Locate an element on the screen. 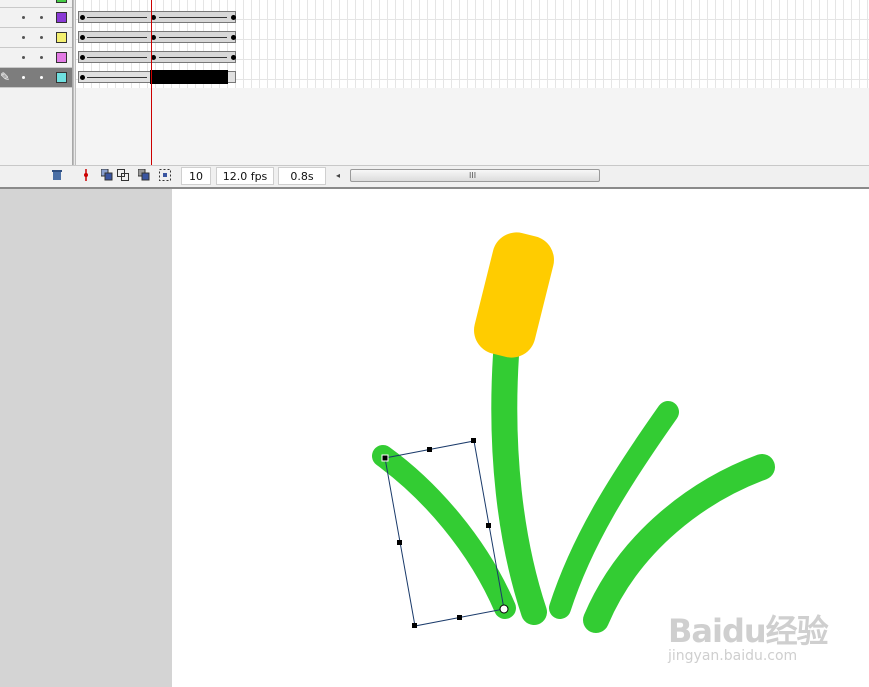  center-frame-icon is located at coordinates (86, 176).